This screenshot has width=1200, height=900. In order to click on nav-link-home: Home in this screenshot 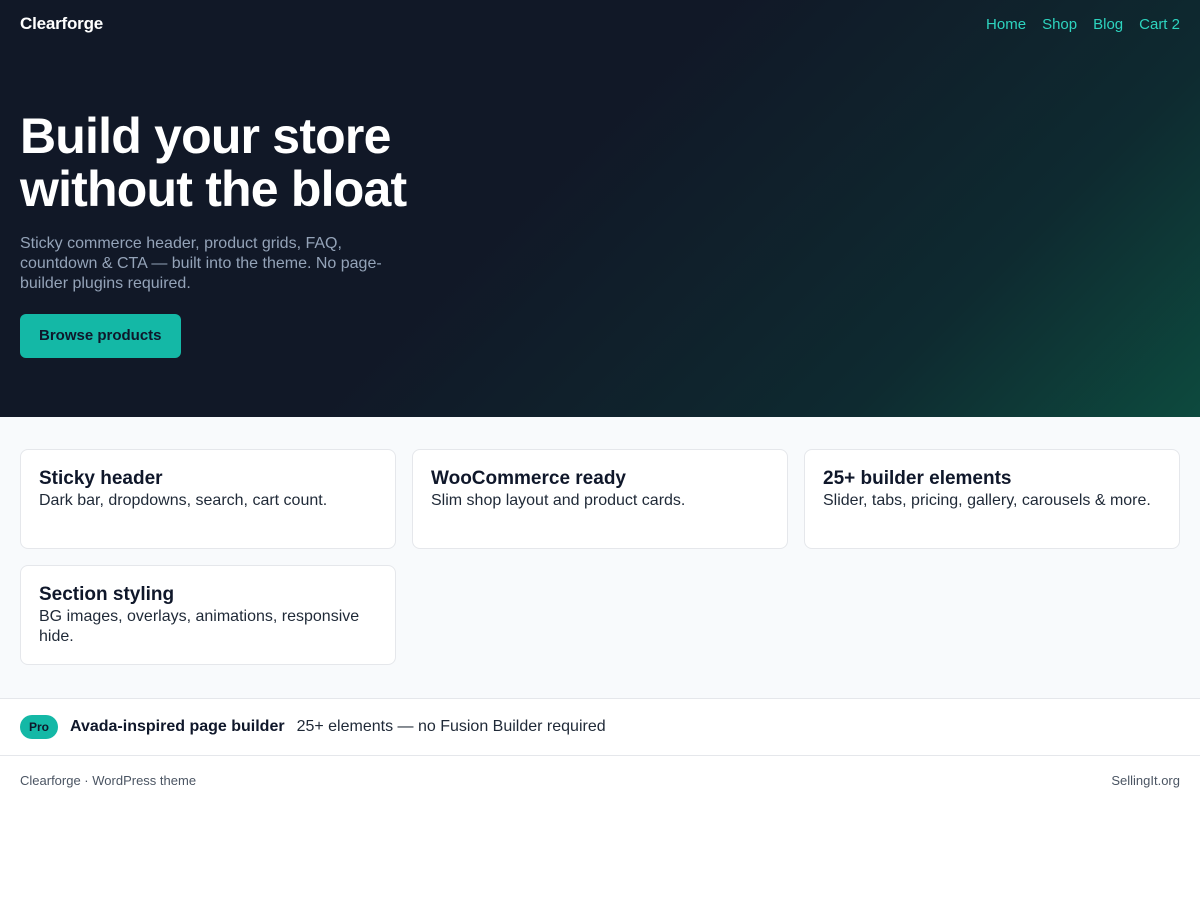, I will do `click(1006, 24)`.